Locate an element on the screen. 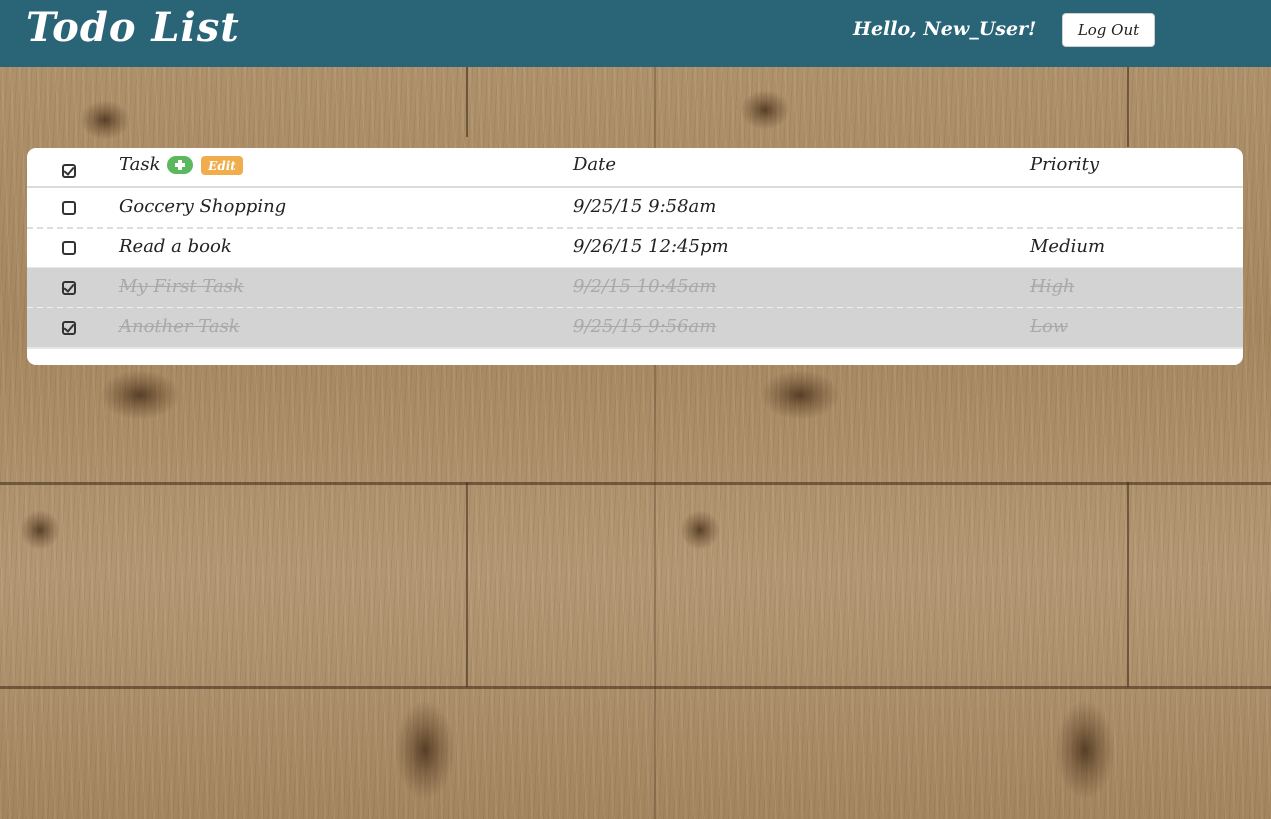 The width and height of the screenshot is (1271, 819). table-row: Another Task 9/25/15 9:56am Low is located at coordinates (635, 328).